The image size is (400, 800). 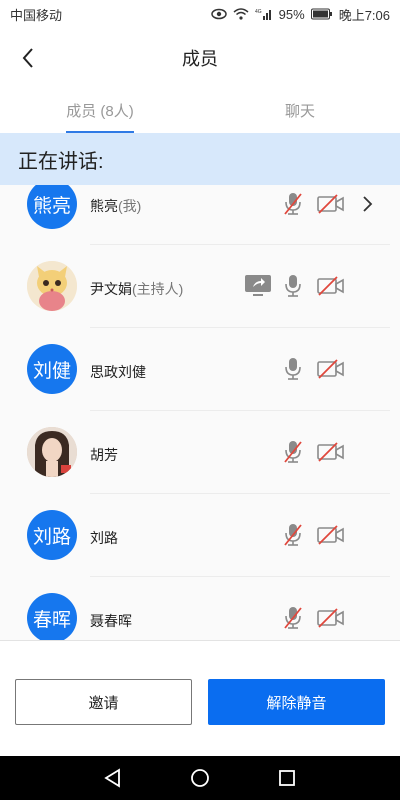 I want to click on speaking-banner: 正在讲话:, so click(x=200, y=159).